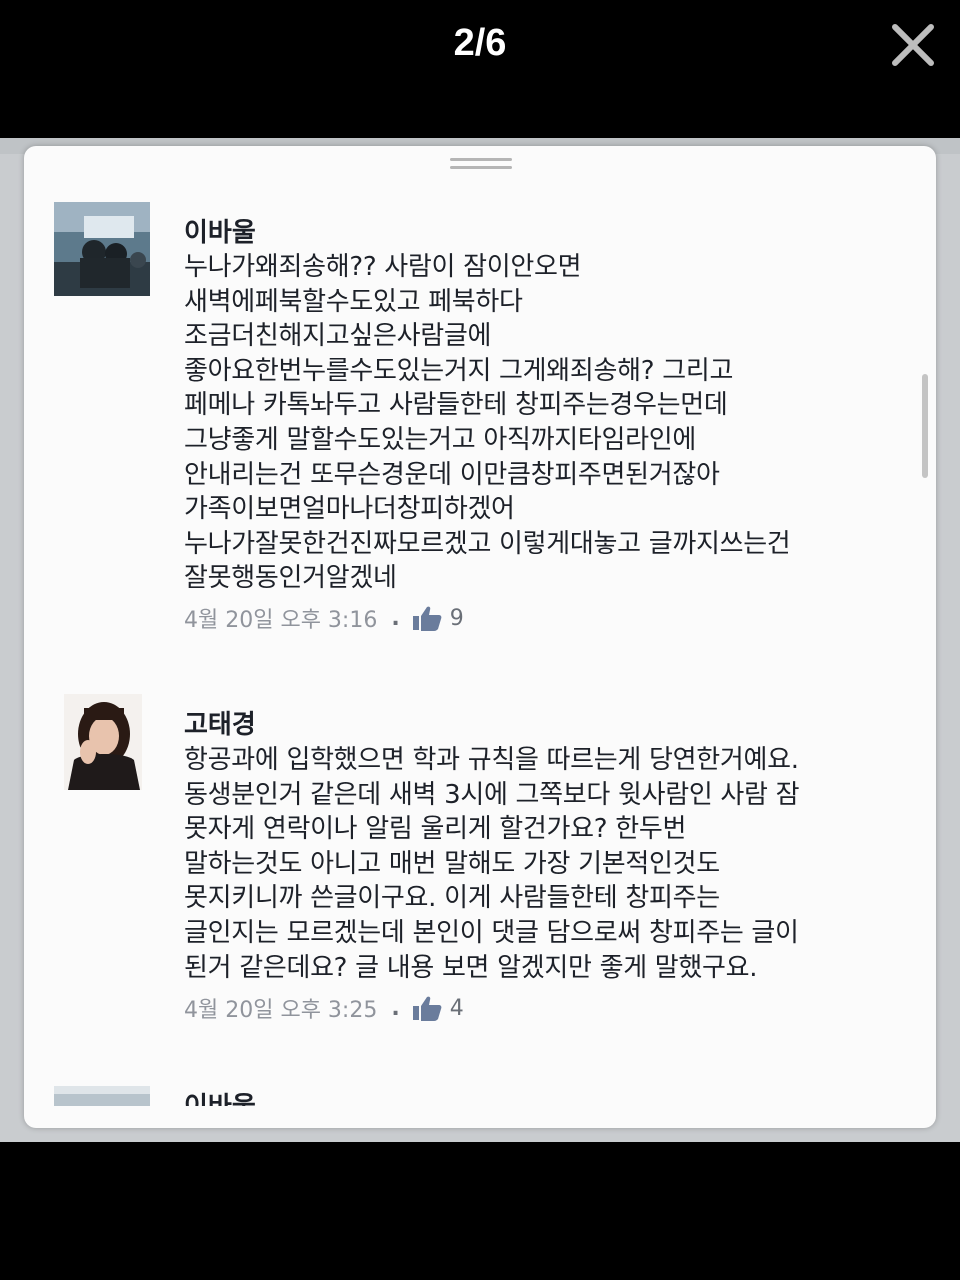 The height and width of the screenshot is (1280, 960). What do you see at coordinates (456, 1008) in the screenshot?
I see `like-count: 4` at bounding box center [456, 1008].